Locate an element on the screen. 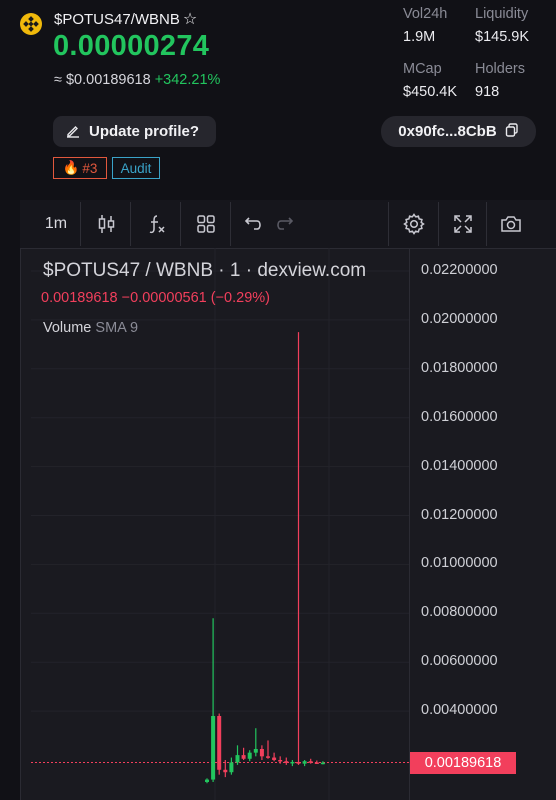 The height and width of the screenshot is (800, 556). y-tick-label: 0.00800000 is located at coordinates (459, 612).